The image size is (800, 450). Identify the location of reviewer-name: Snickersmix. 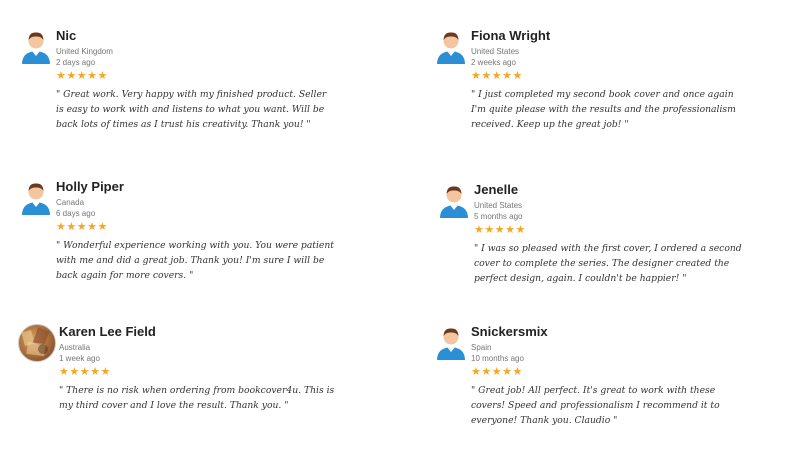
(509, 331).